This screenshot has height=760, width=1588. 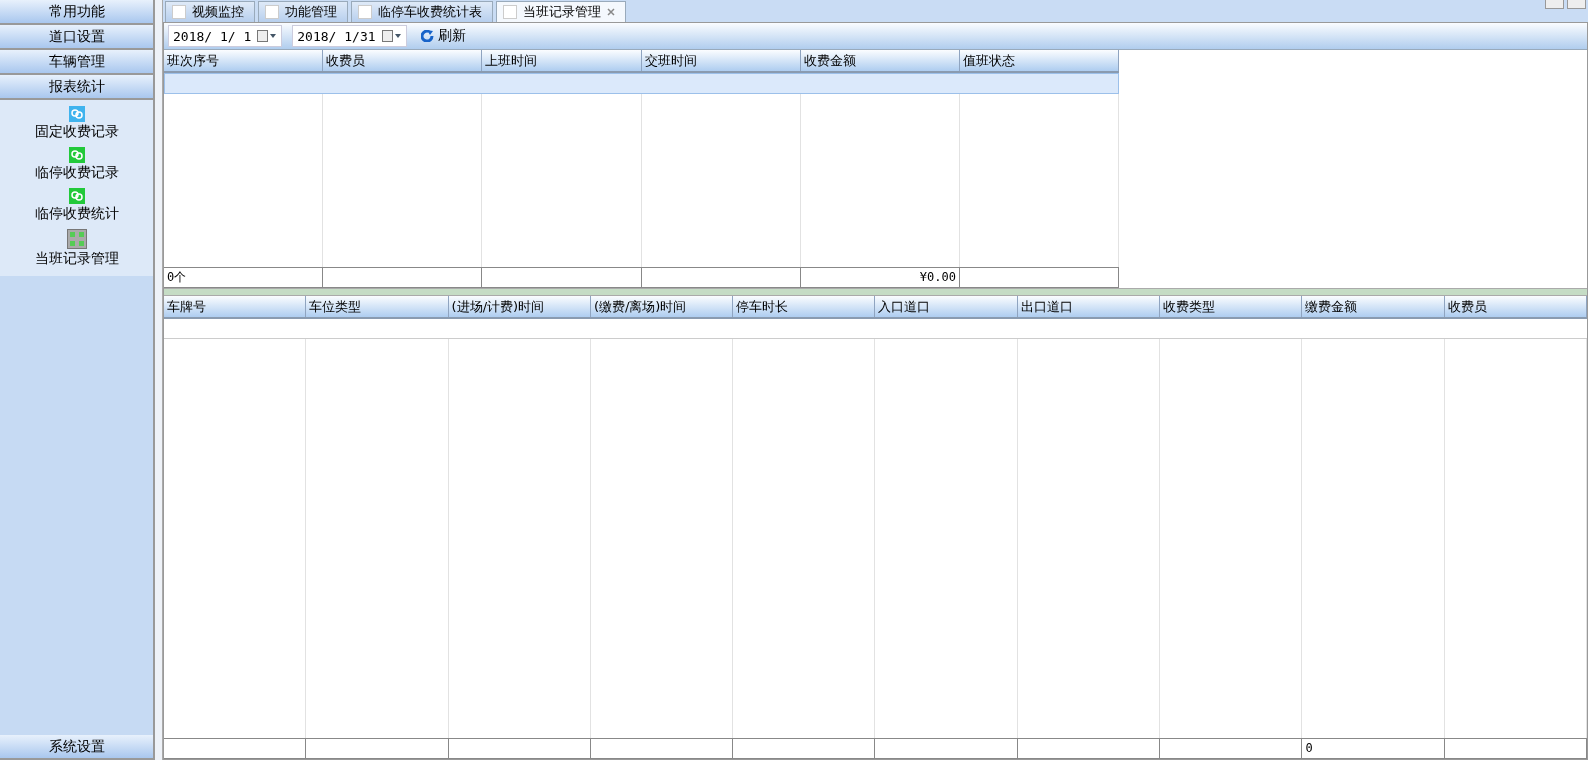 I want to click on column-header: 值班状态, so click(x=1039, y=60).